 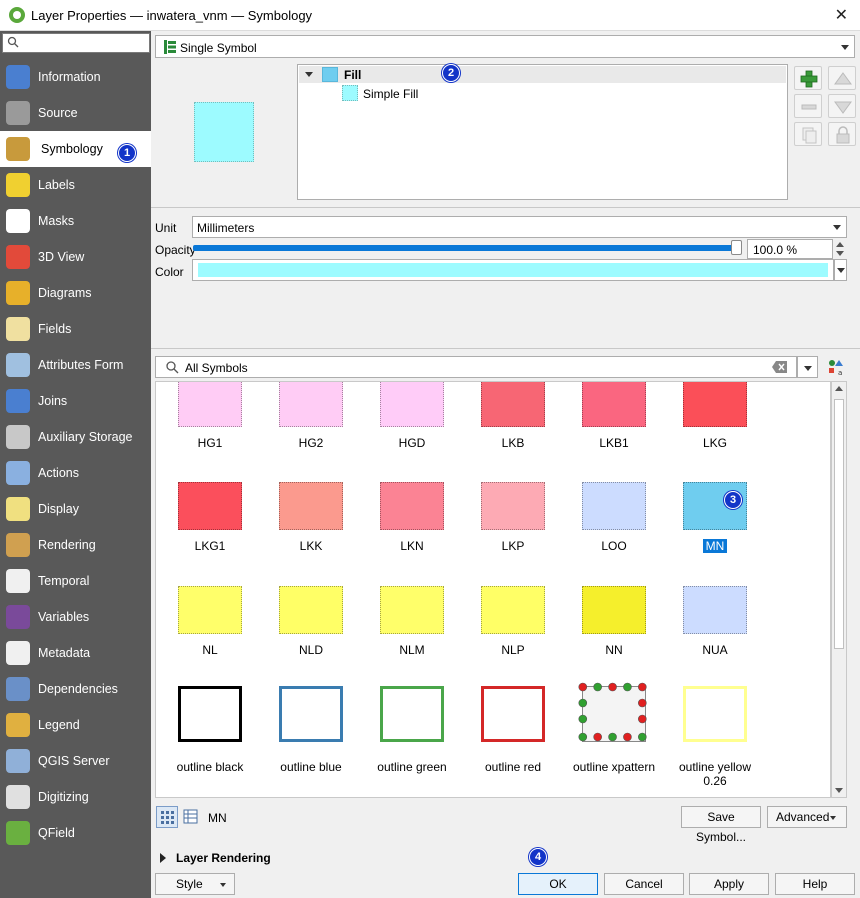 I want to click on sidebar-item-diagrams: Diagrams, so click(x=75, y=293).